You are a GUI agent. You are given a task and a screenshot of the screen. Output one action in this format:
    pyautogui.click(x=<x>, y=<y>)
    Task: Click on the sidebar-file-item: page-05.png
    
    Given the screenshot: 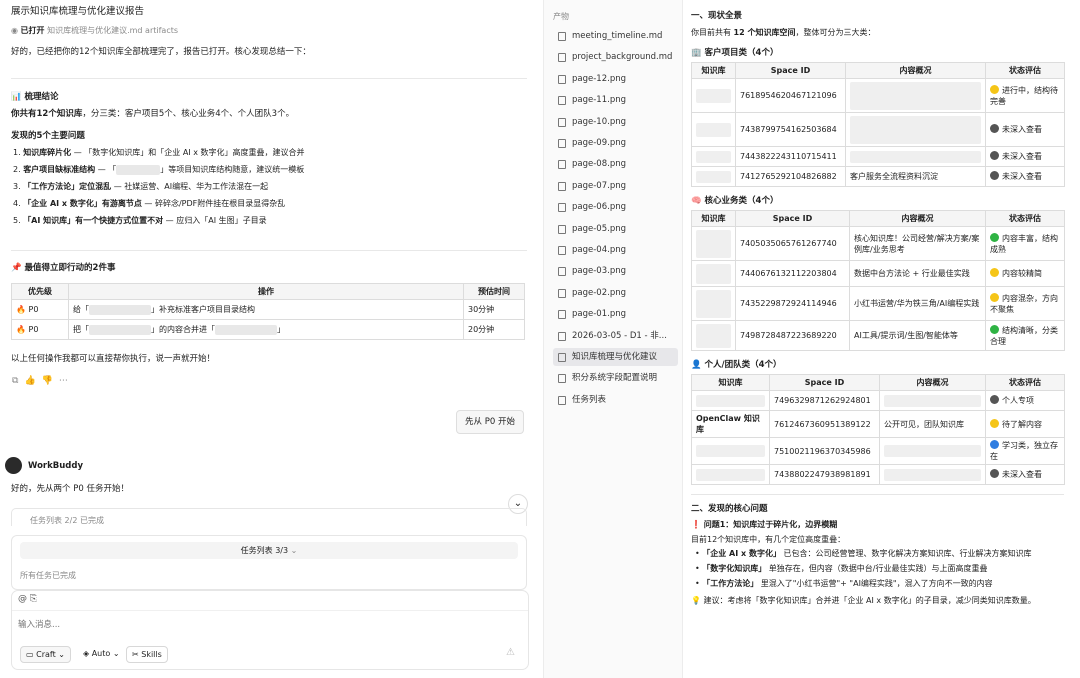 What is the action you would take?
    pyautogui.click(x=615, y=229)
    